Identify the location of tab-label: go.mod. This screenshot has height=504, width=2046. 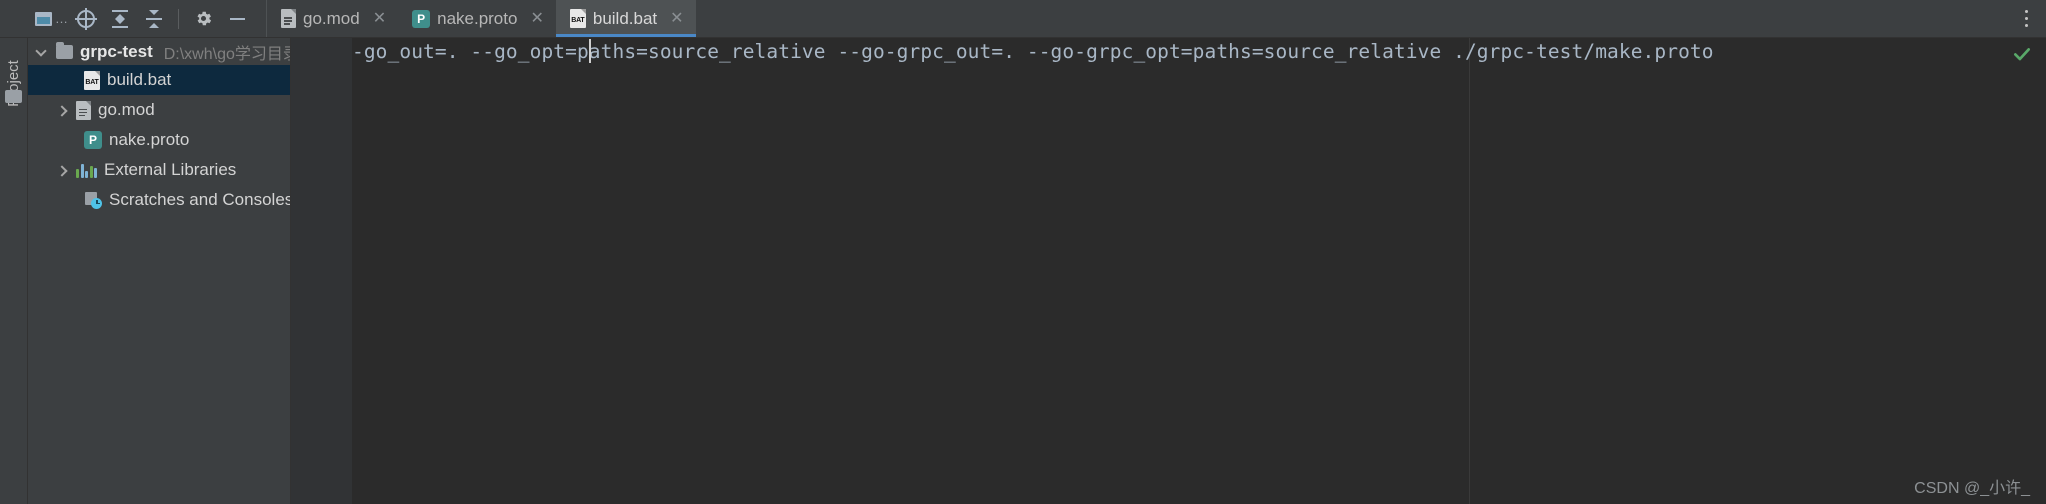
(331, 18).